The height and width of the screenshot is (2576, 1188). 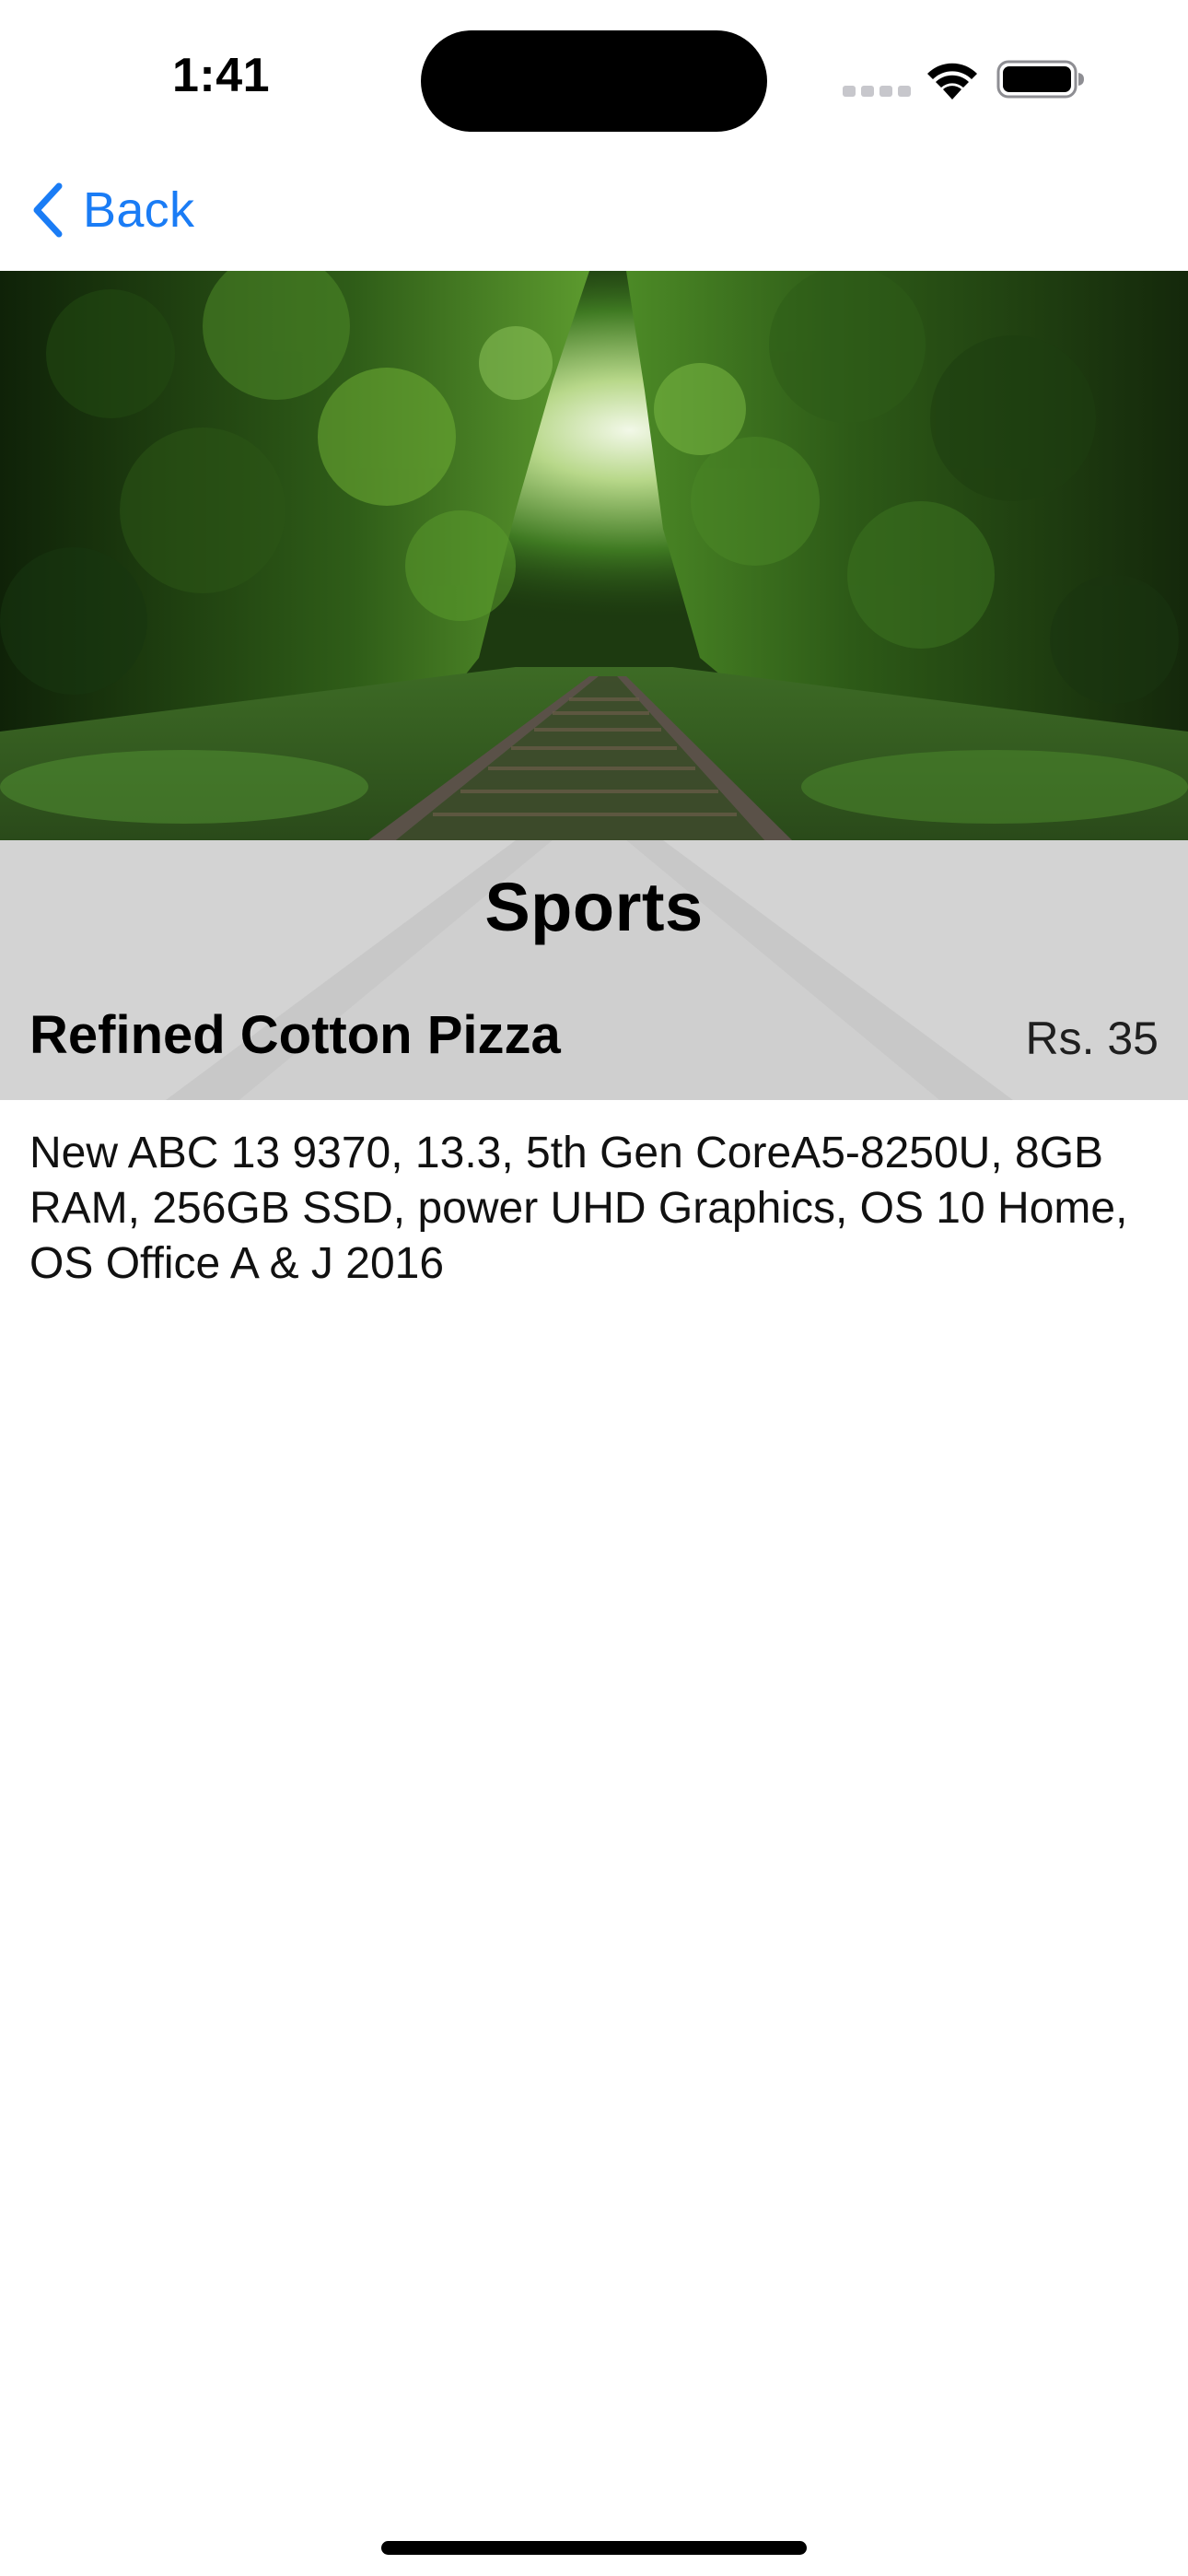 I want to click on battery-icon, so click(x=1040, y=79).